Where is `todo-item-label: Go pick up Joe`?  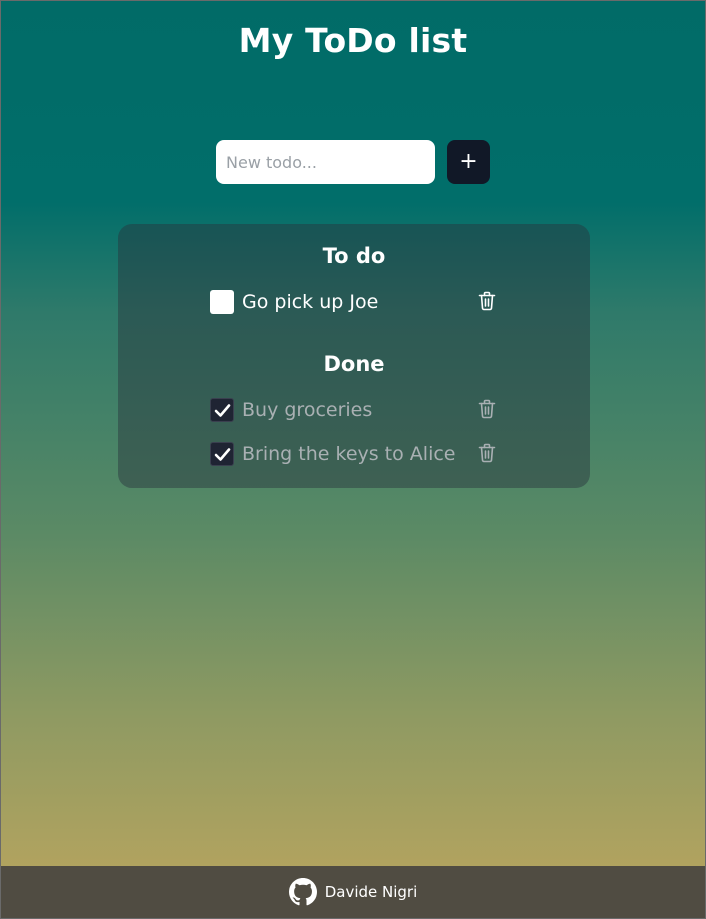
todo-item-label: Go pick up Joe is located at coordinates (310, 302).